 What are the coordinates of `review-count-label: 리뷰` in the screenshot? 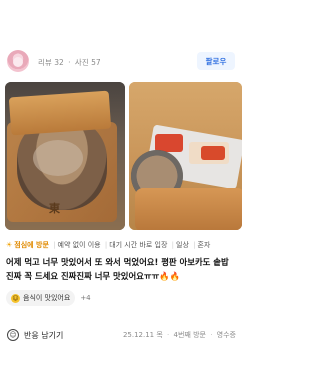 It's located at (45, 62).